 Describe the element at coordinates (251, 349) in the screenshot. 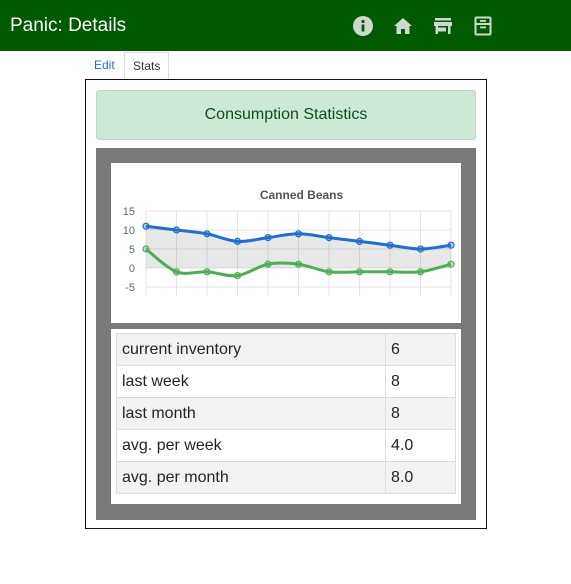

I see `stat-label: current inventory` at that location.